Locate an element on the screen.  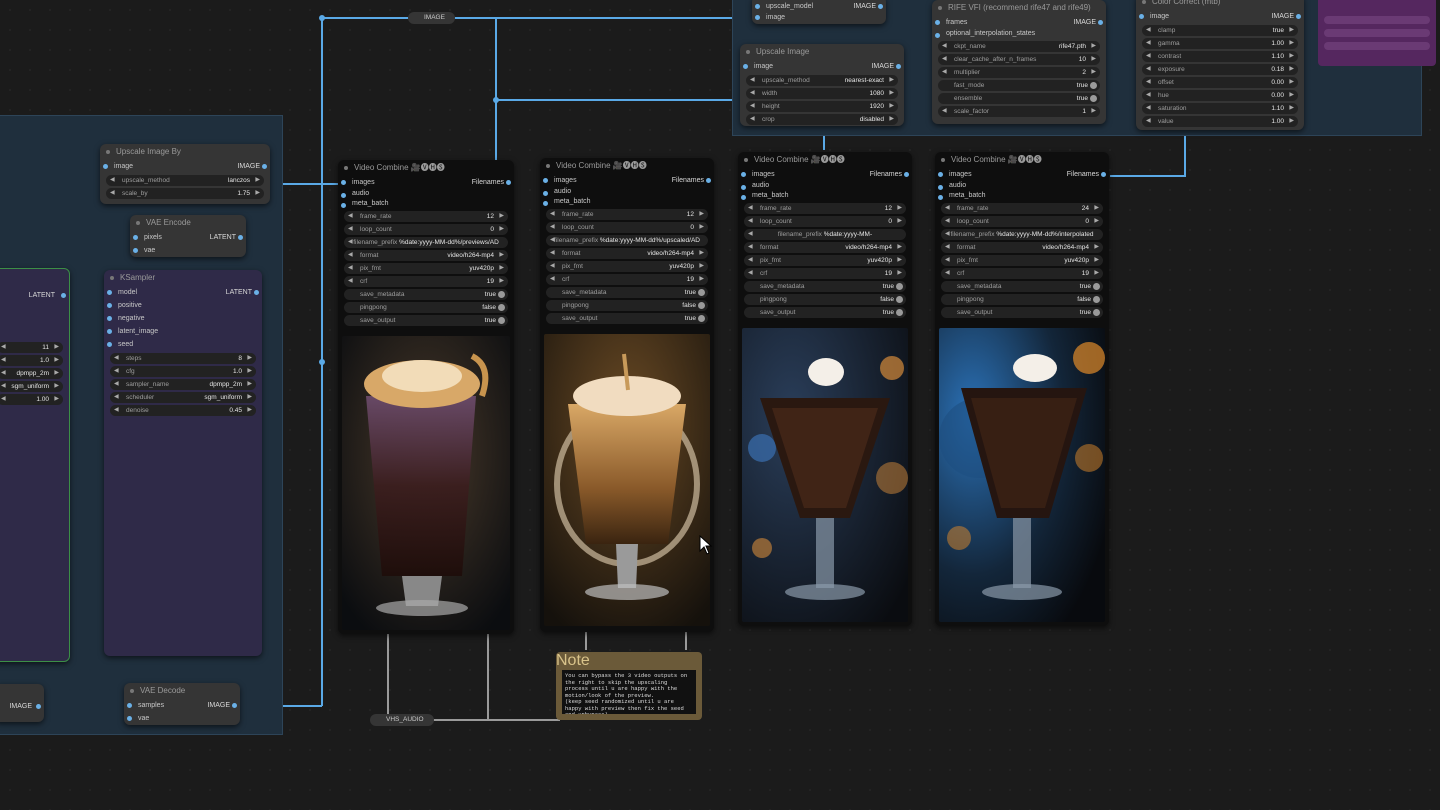
widget-clamp: clamptrue is located at coordinates (1220, 30).